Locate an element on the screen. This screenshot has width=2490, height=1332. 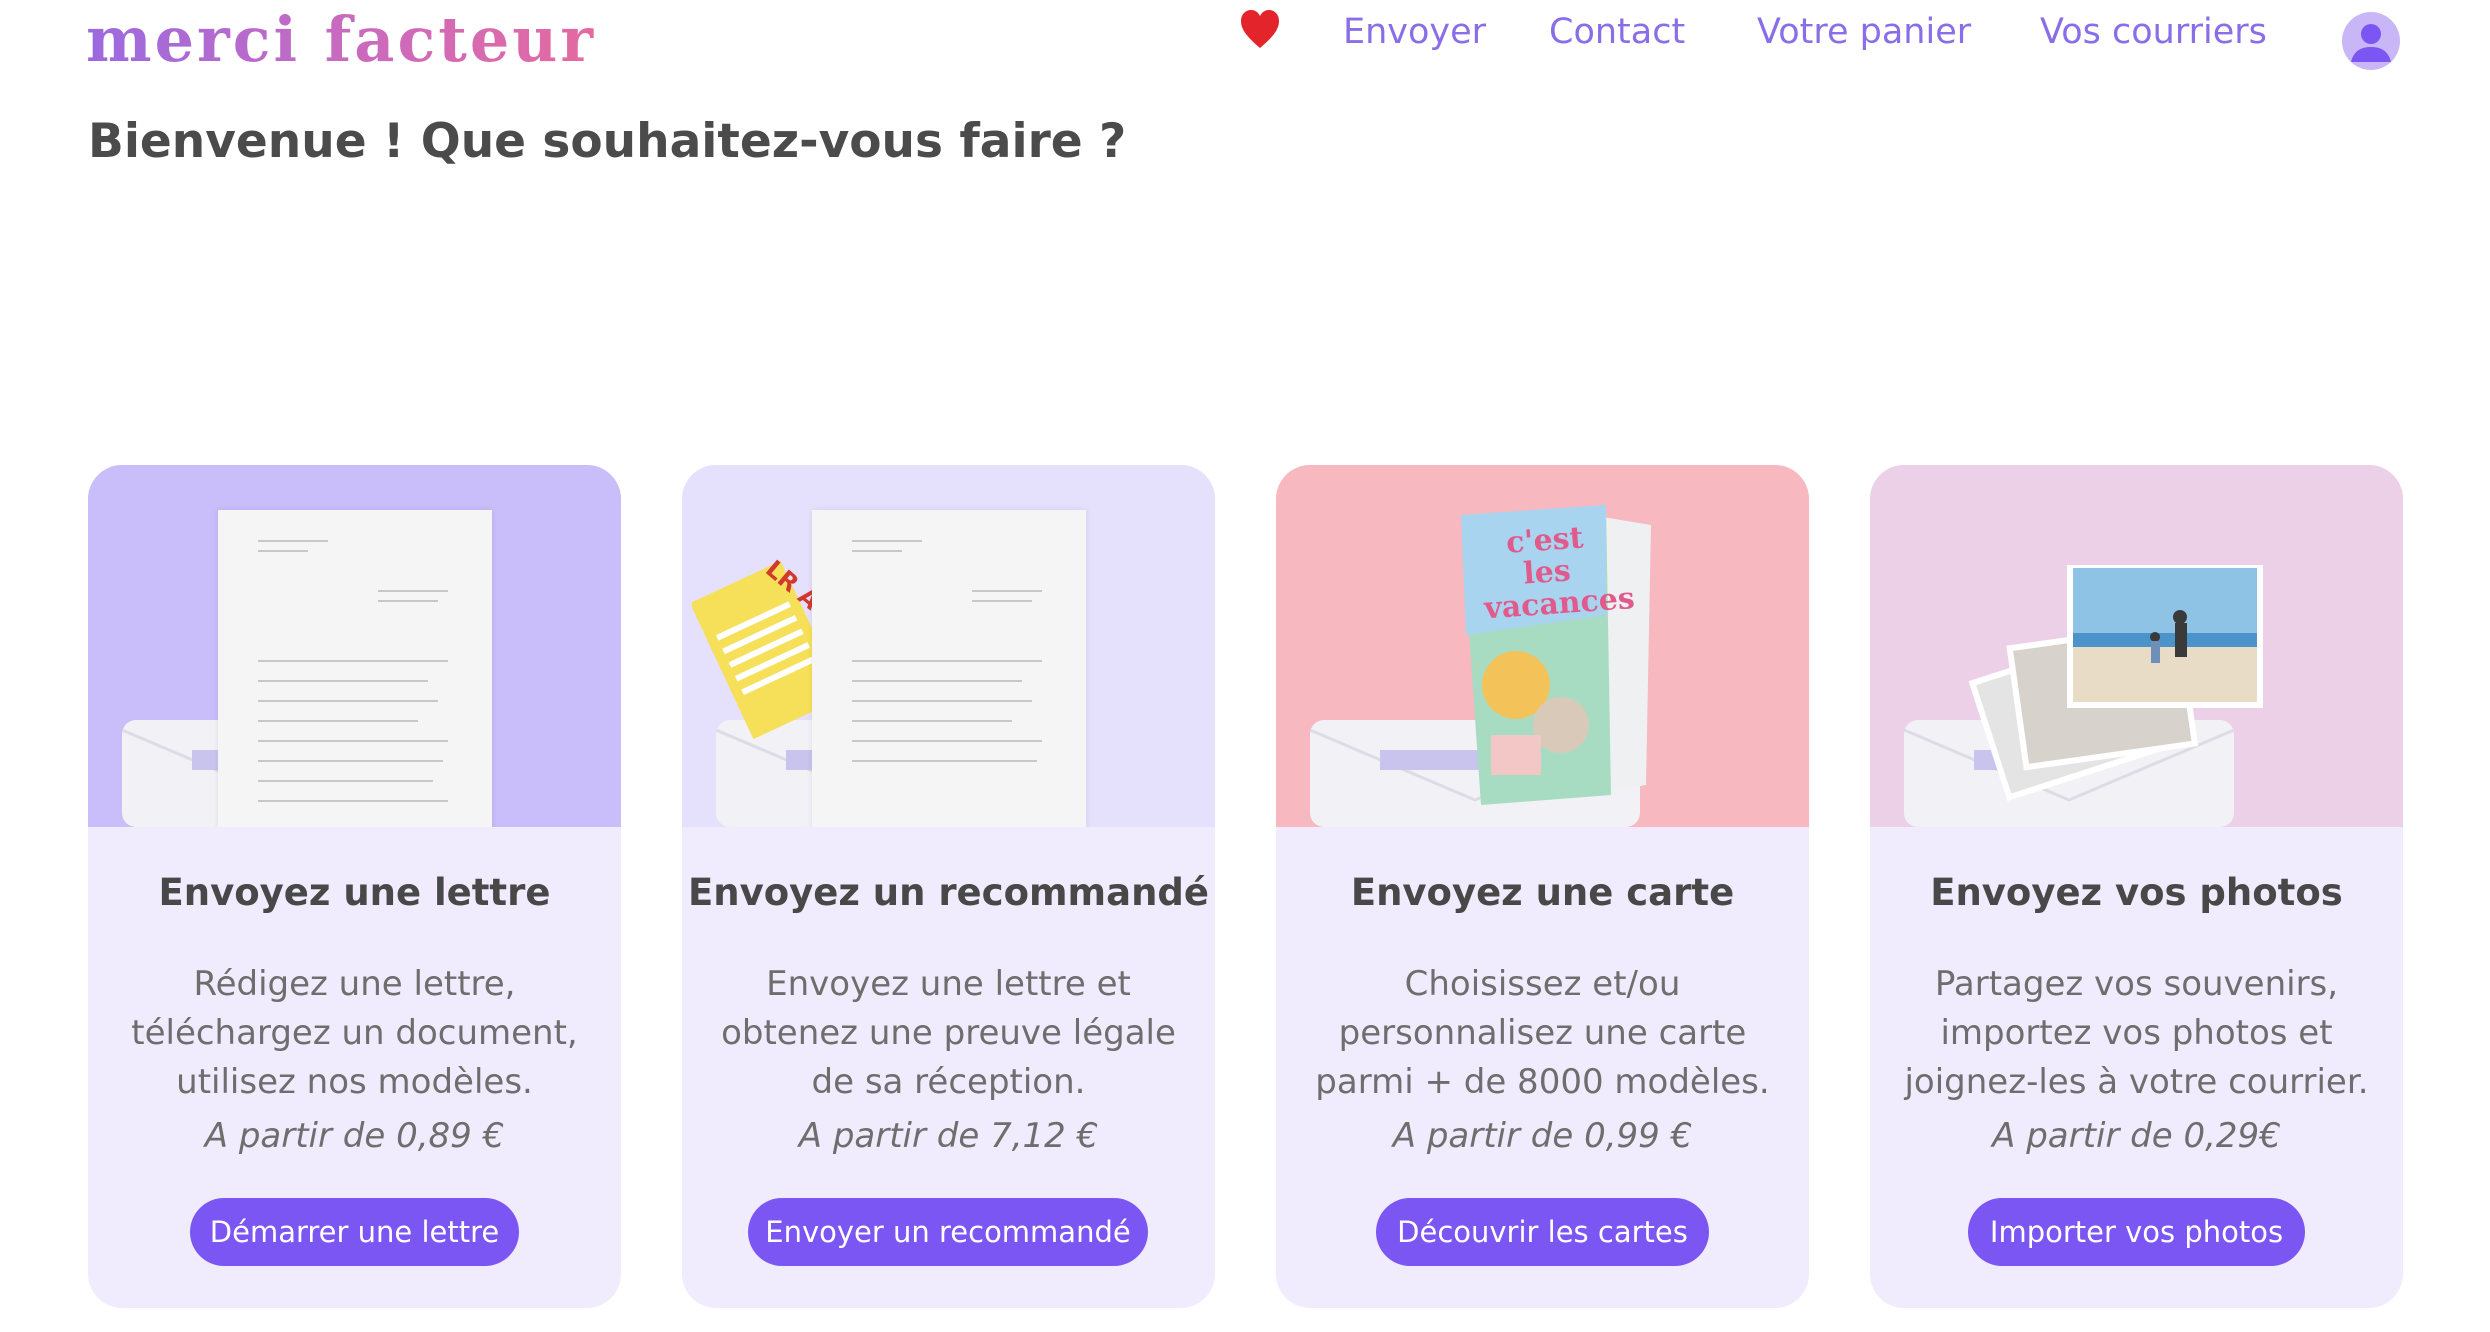
card-recommande-image: LR AR is located at coordinates (948, 646).